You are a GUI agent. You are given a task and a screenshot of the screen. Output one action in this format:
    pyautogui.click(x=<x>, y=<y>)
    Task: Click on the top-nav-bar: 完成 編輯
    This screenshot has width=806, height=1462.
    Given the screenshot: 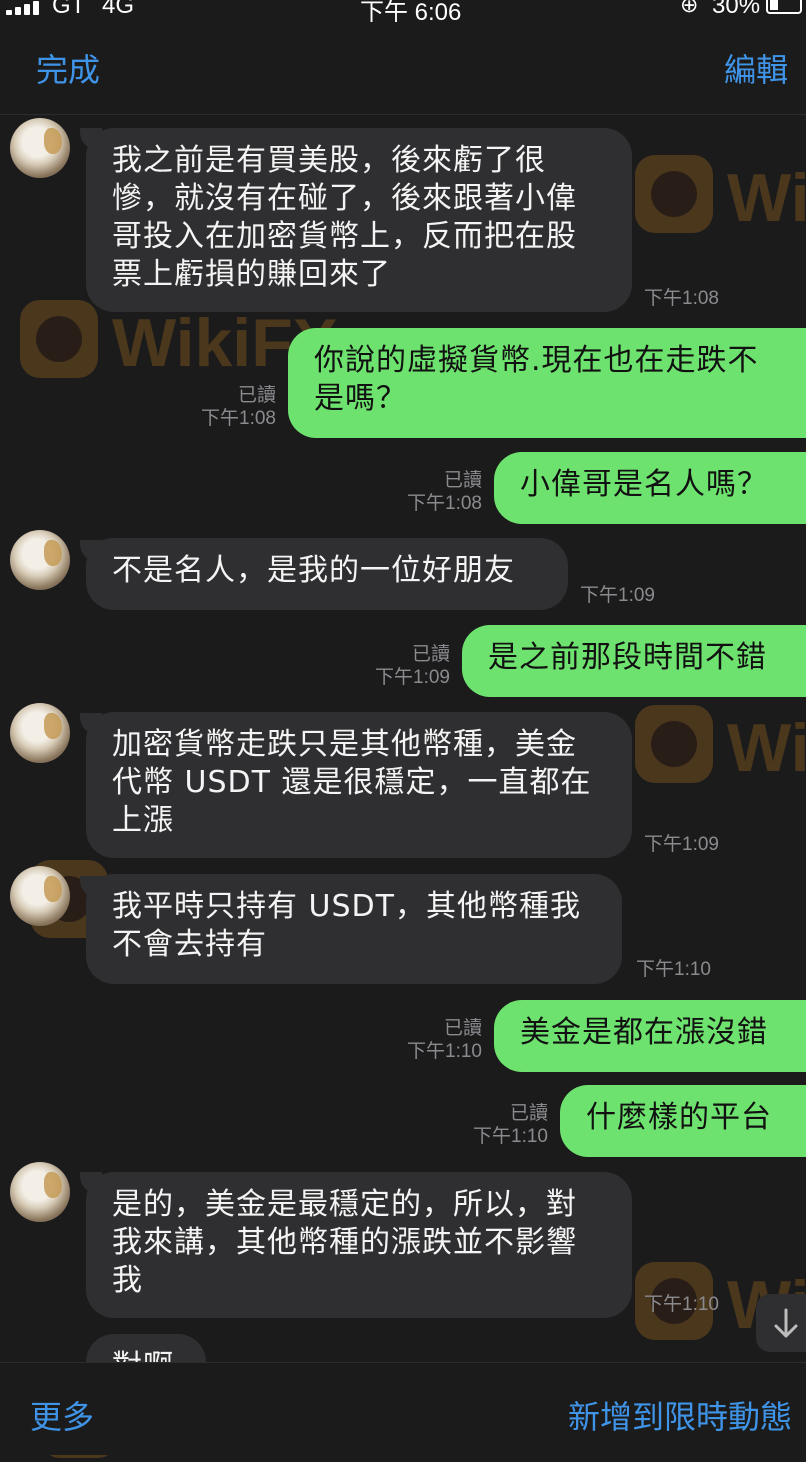 What is the action you would take?
    pyautogui.click(x=403, y=68)
    